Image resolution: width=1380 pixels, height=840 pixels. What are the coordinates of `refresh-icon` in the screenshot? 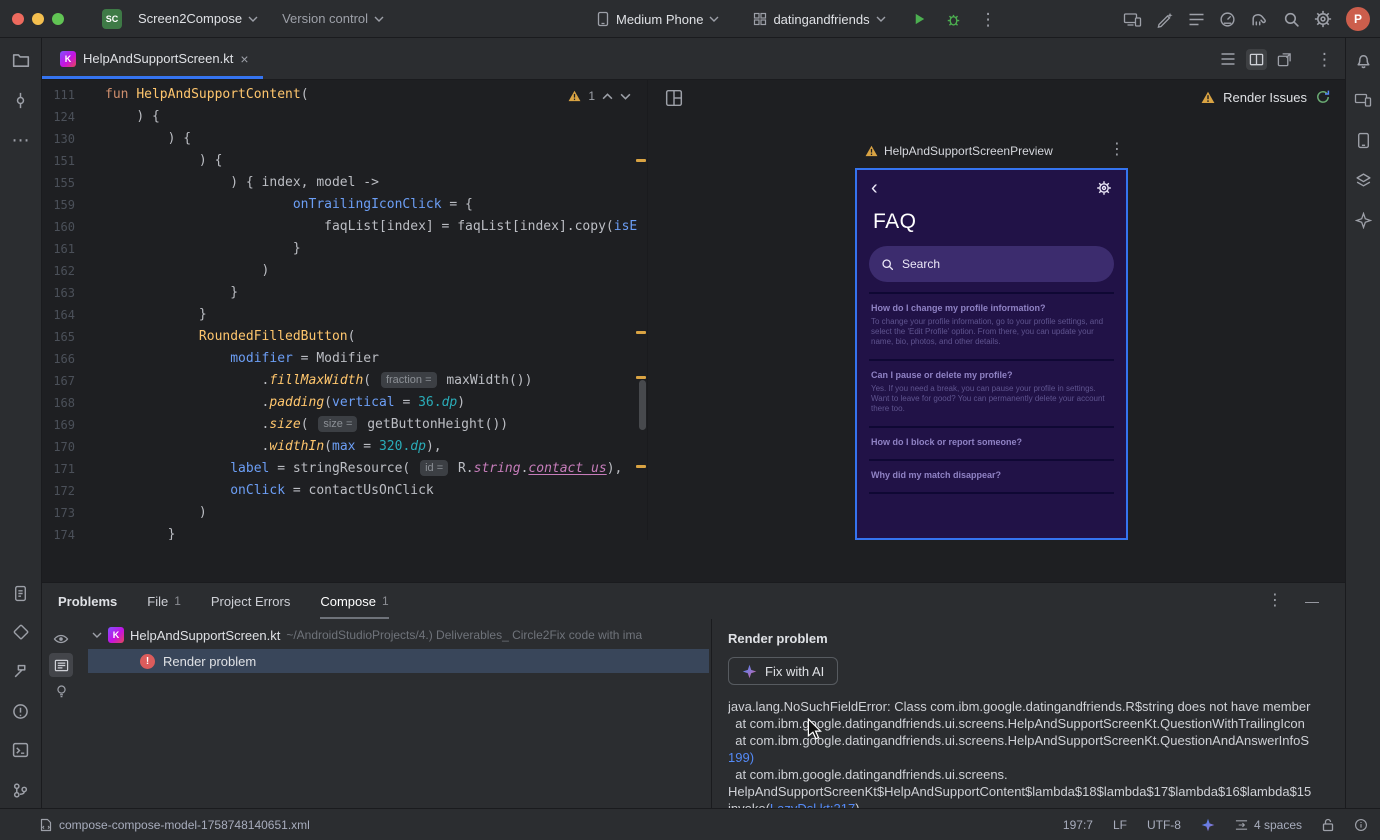 It's located at (1323, 97).